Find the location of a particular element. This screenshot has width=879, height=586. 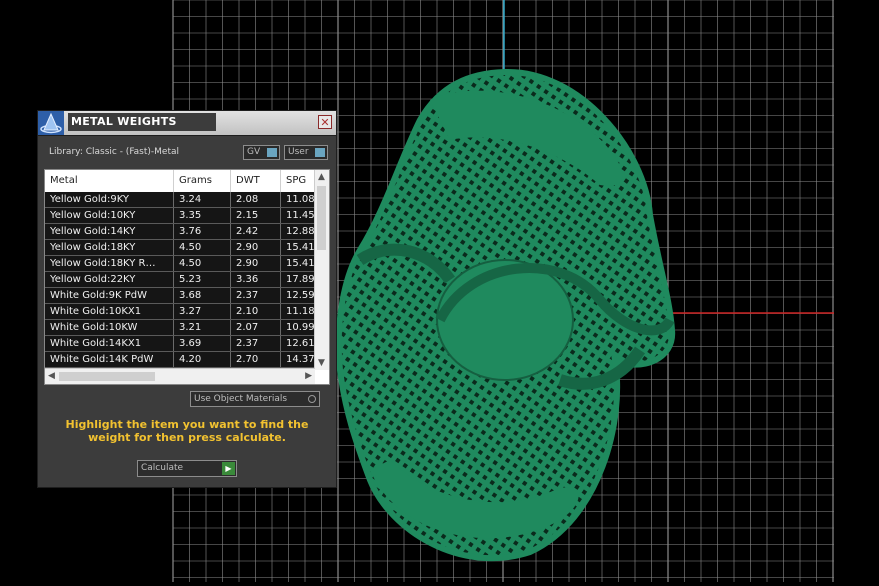

table-row: Yellow Gold:18KY 4.50 2.90 15.41 is located at coordinates (183, 248).